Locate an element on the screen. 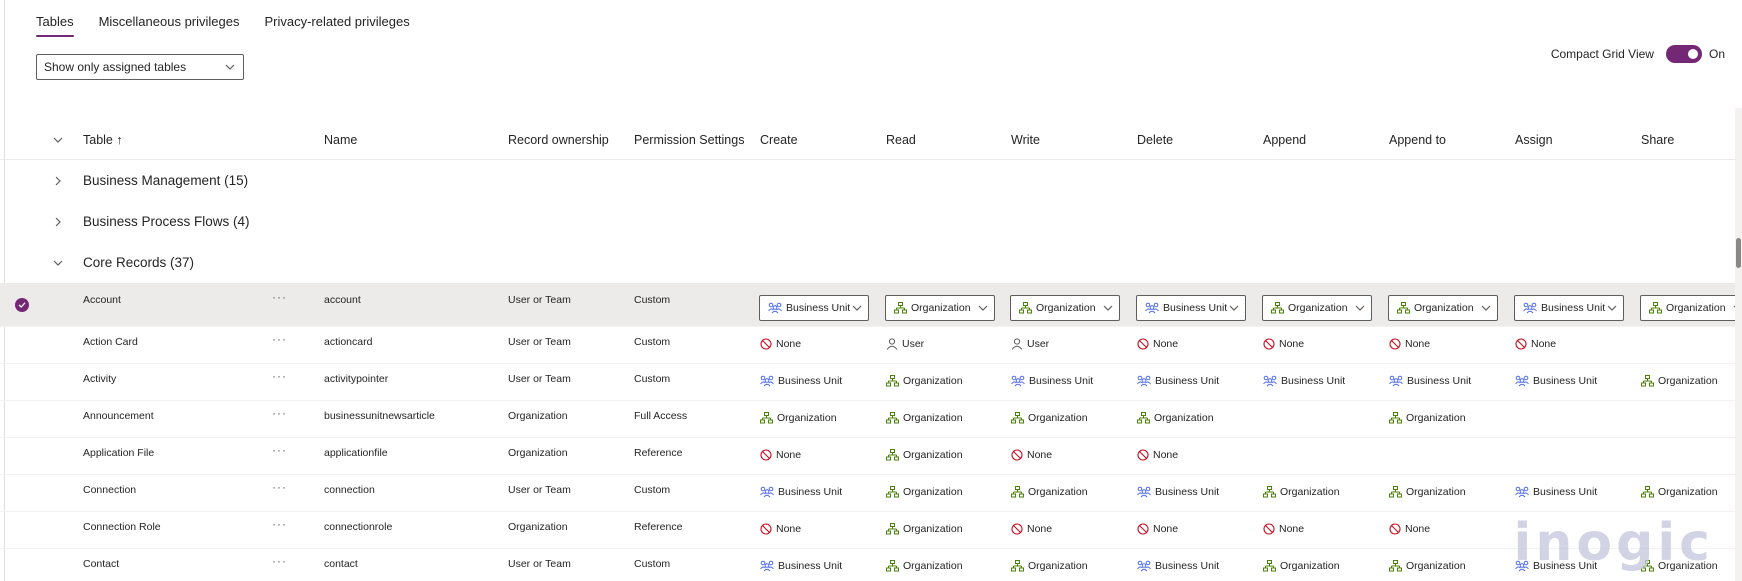 The width and height of the screenshot is (1742, 581). permission-append: Business Unit is located at coordinates (1304, 381).